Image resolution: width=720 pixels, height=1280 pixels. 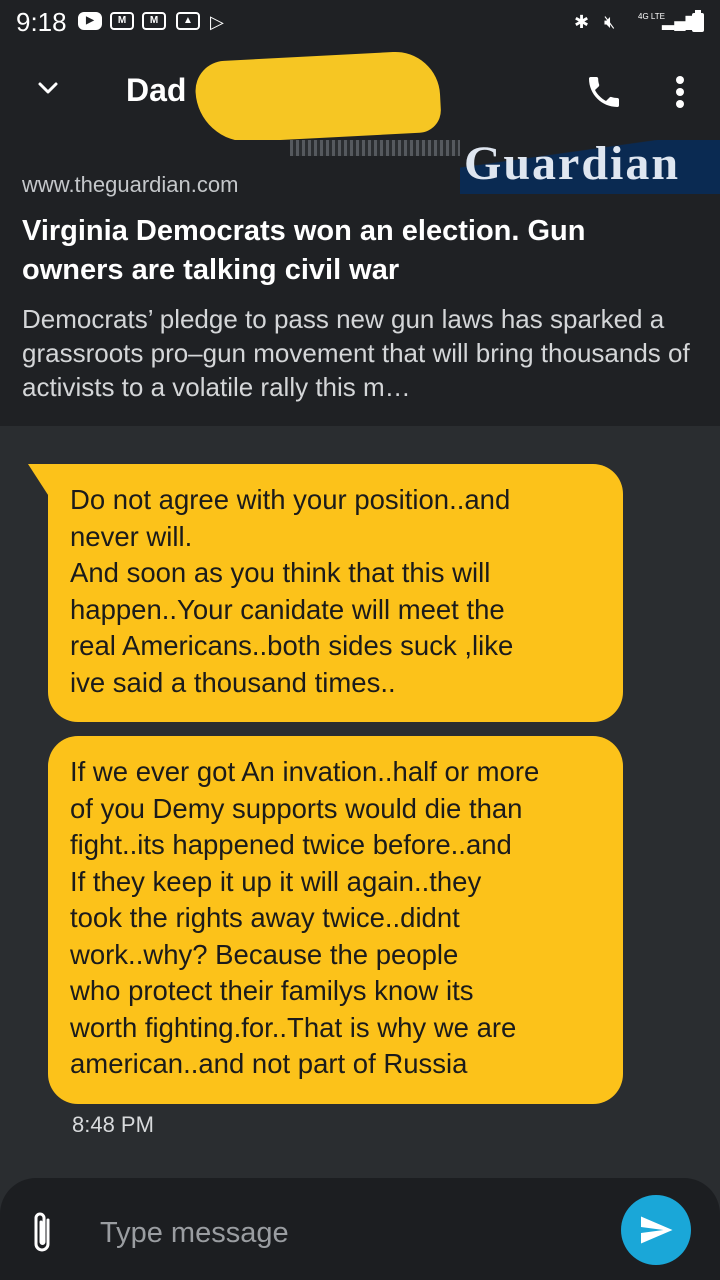 What do you see at coordinates (113, 1124) in the screenshot?
I see `message-timestamp: 8:48 PM` at bounding box center [113, 1124].